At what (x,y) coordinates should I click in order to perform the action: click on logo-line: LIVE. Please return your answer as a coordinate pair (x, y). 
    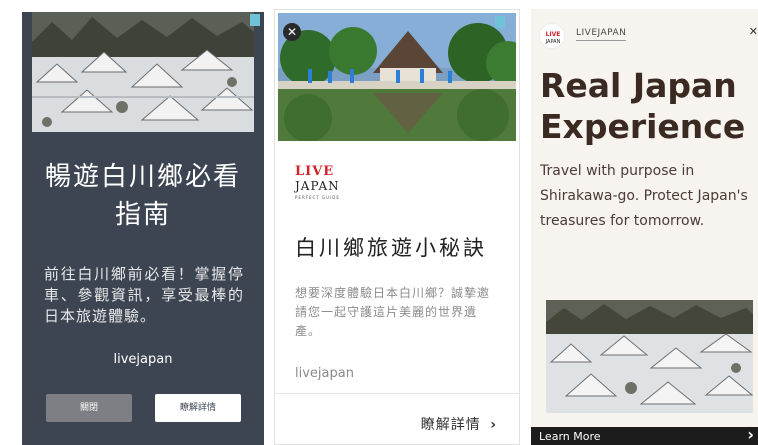
    Looking at the image, I should click on (315, 171).